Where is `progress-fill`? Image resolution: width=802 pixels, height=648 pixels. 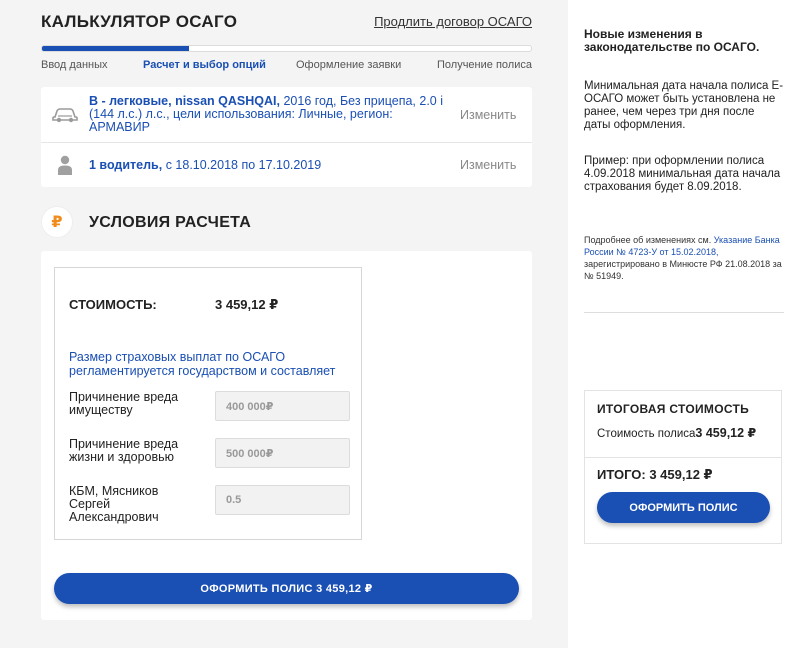 progress-fill is located at coordinates (115, 48).